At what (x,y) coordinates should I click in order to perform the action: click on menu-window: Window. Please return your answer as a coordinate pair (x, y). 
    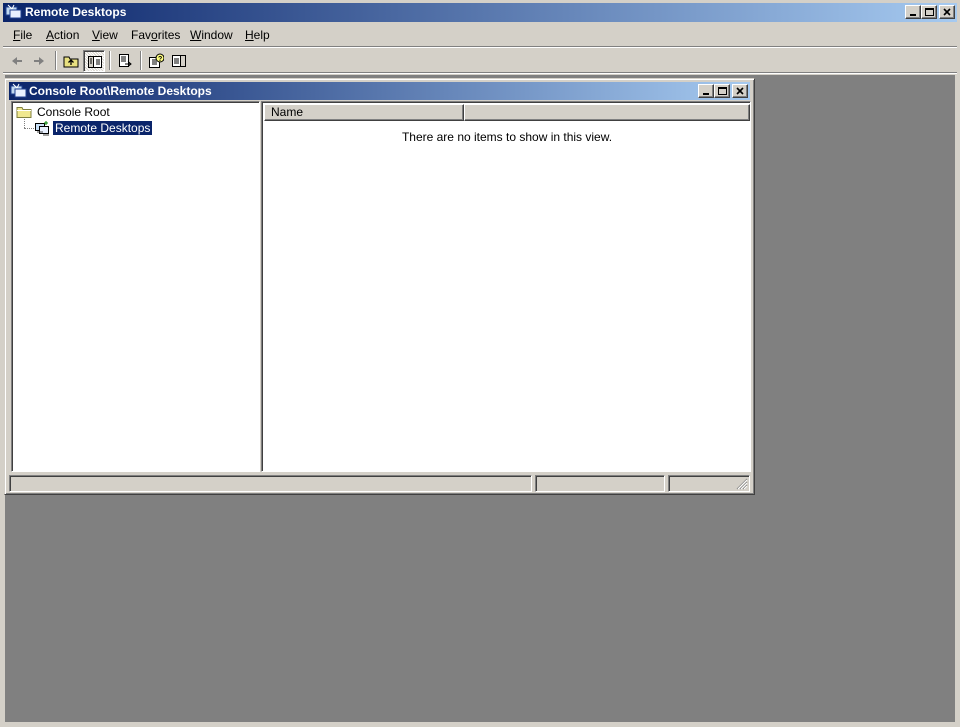
    Looking at the image, I should click on (211, 35).